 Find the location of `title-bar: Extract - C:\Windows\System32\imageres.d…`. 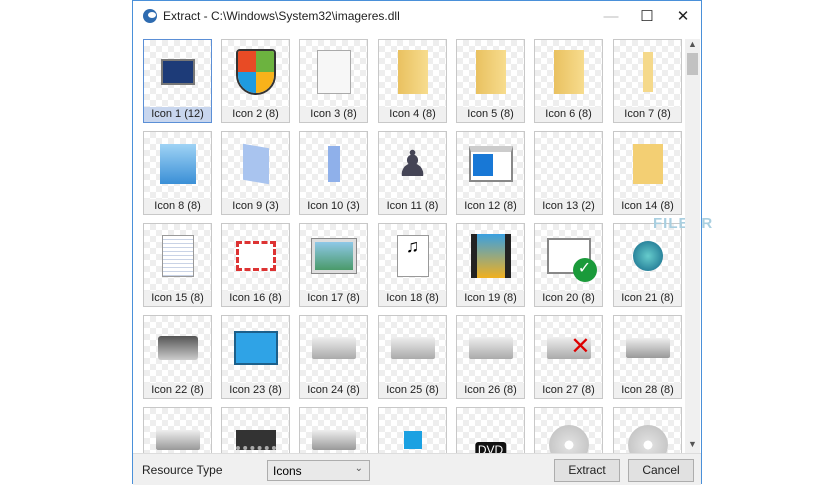

title-bar: Extract - C:\Windows\System32\imageres.d… is located at coordinates (417, 16).